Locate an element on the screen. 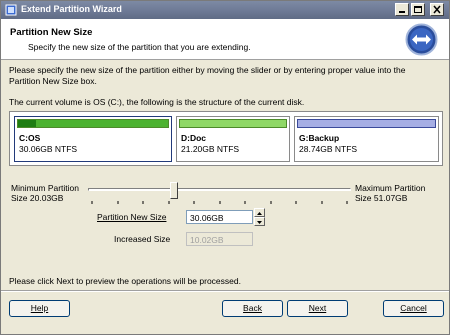 The width and height of the screenshot is (450, 335). next-button-label: Next is located at coordinates (317, 308).